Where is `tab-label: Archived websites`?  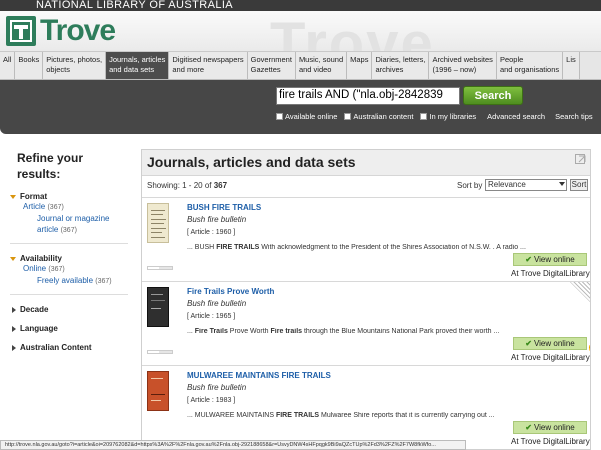
tab-label: Archived websites is located at coordinates (462, 59).